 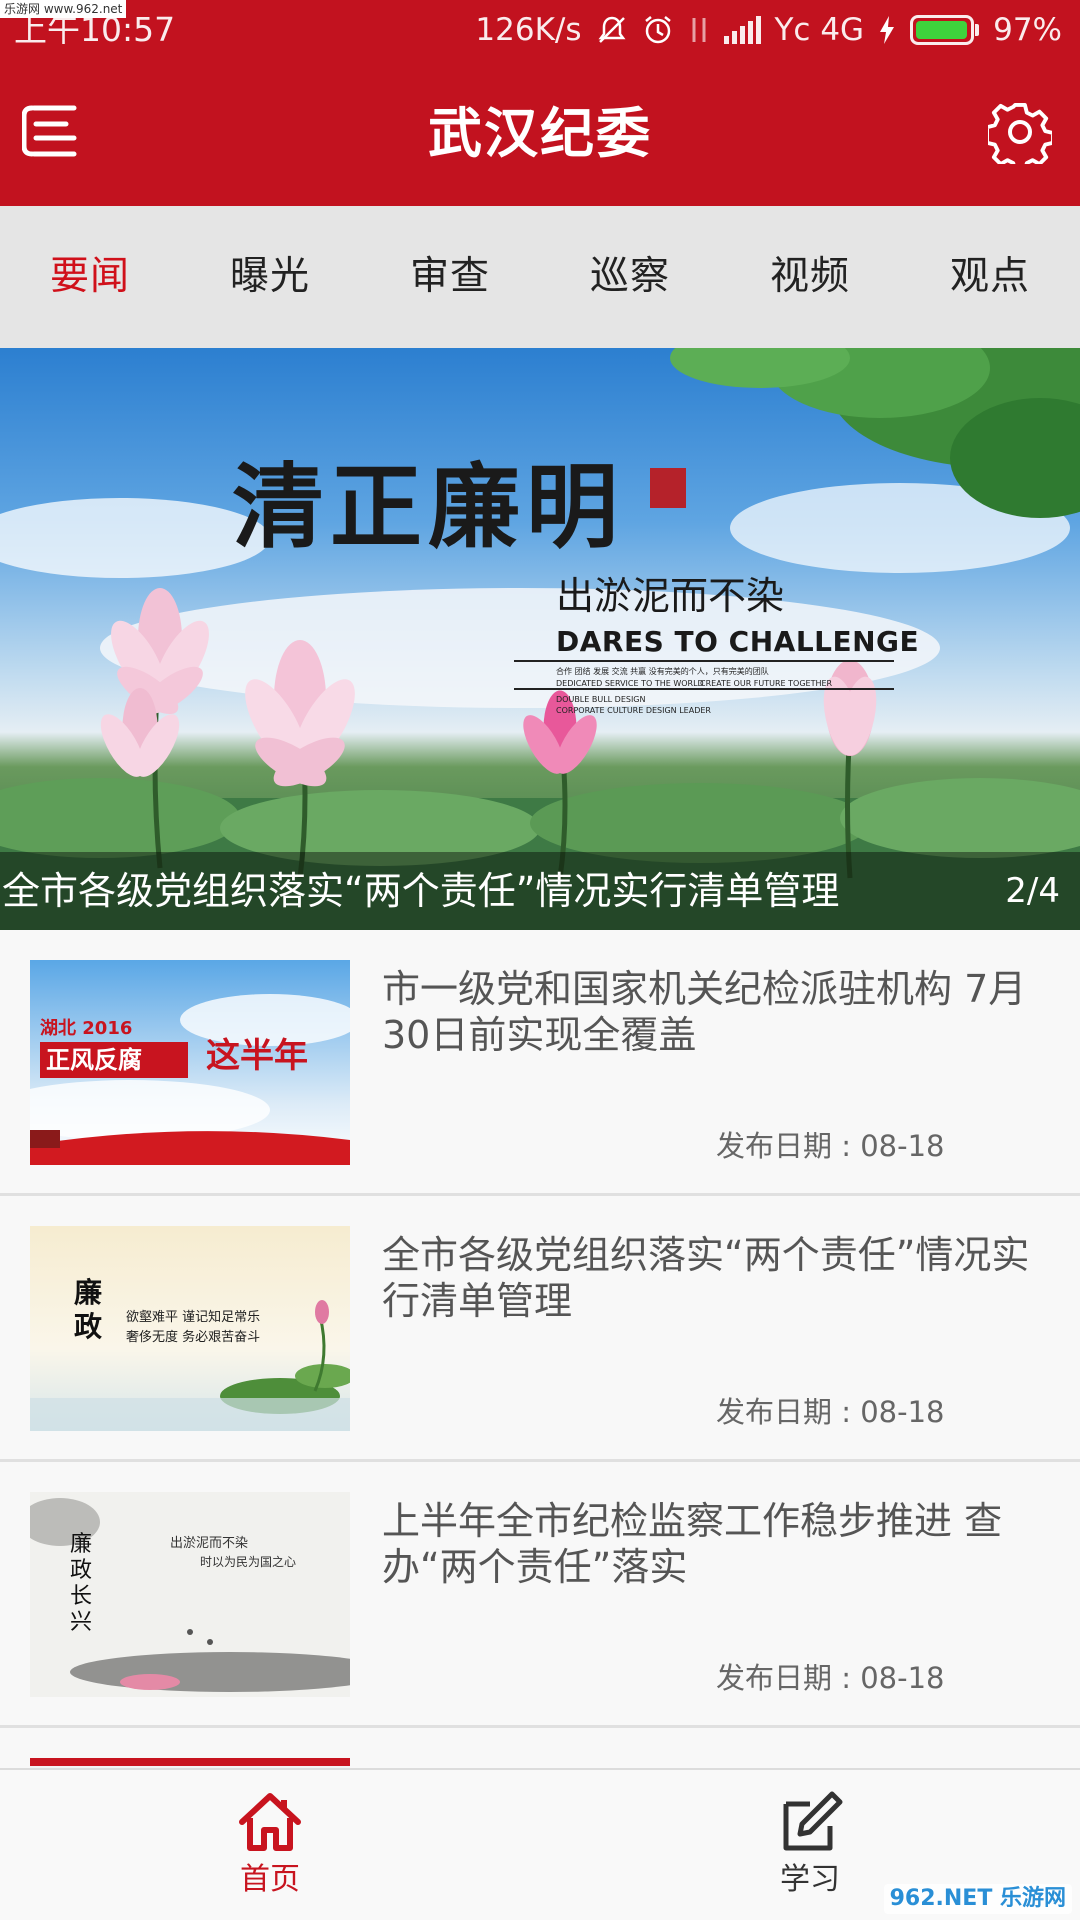 I want to click on tab-news: 要闻, so click(x=90, y=277).